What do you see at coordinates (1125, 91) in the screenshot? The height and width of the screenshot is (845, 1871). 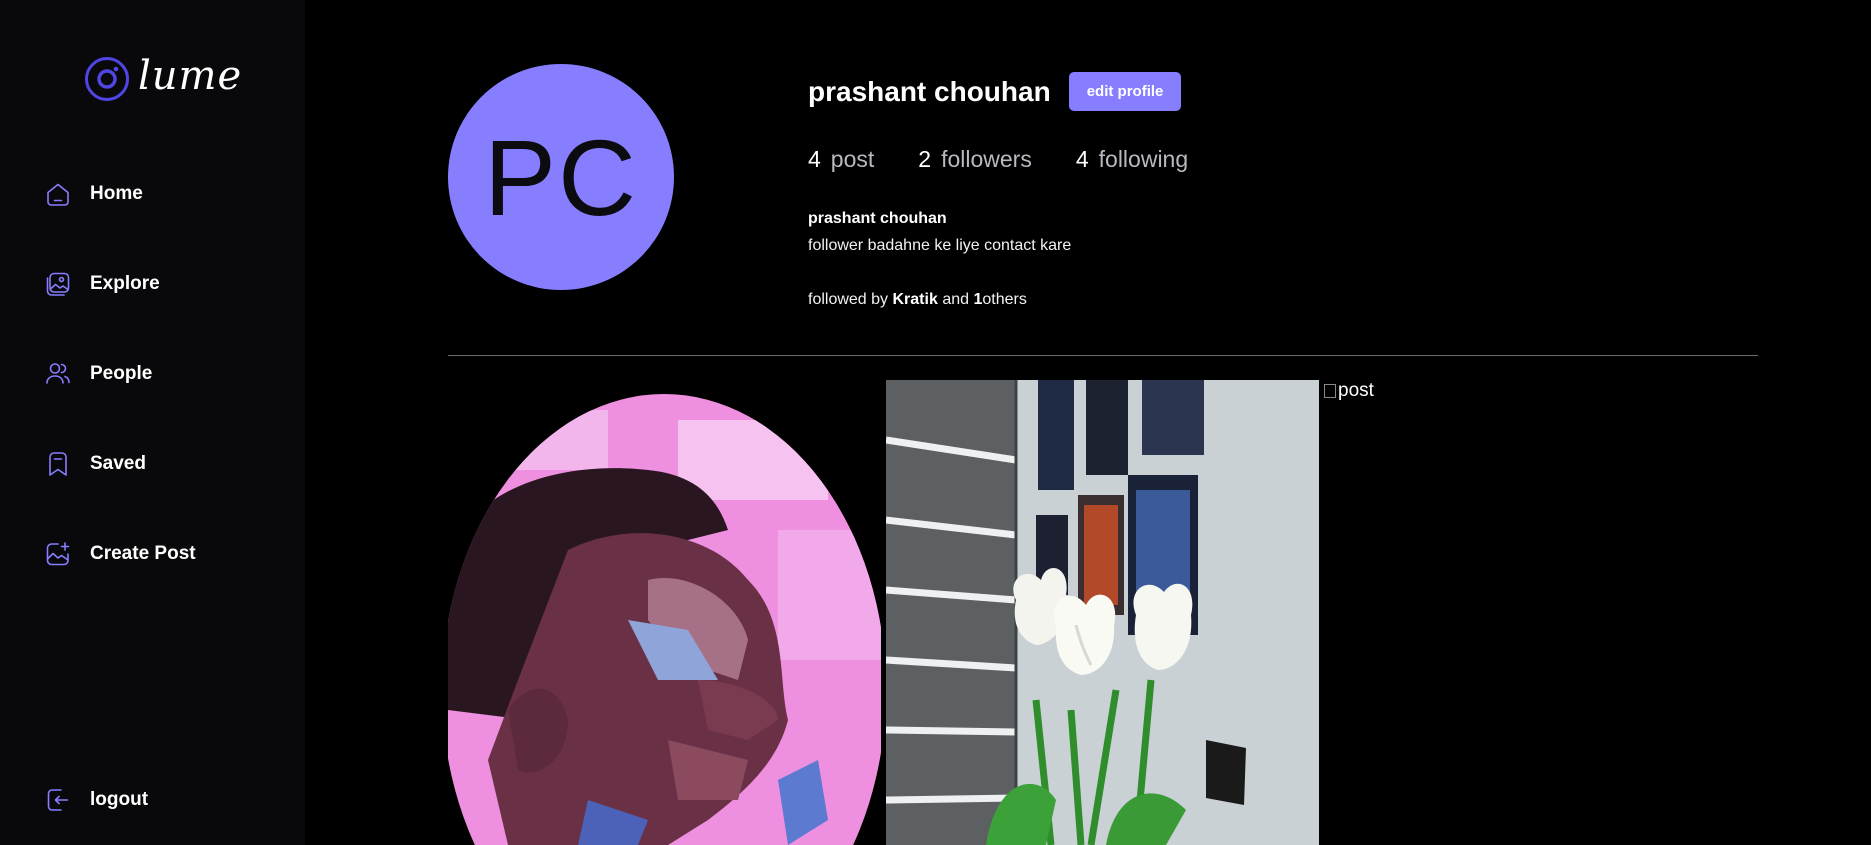 I see `edit-profile-button: edit profile` at bounding box center [1125, 91].